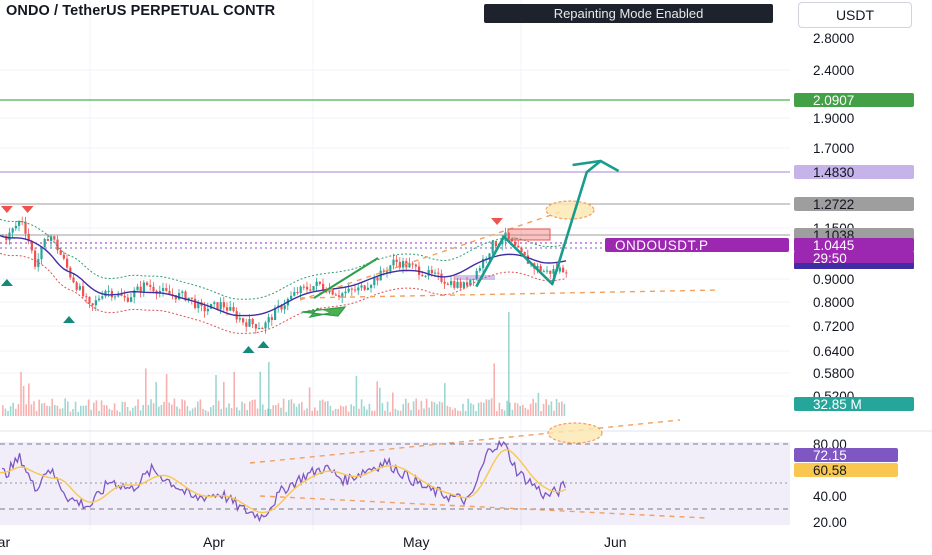 This screenshot has width=932, height=555. I want to click on volume-bars, so click(284, 364).